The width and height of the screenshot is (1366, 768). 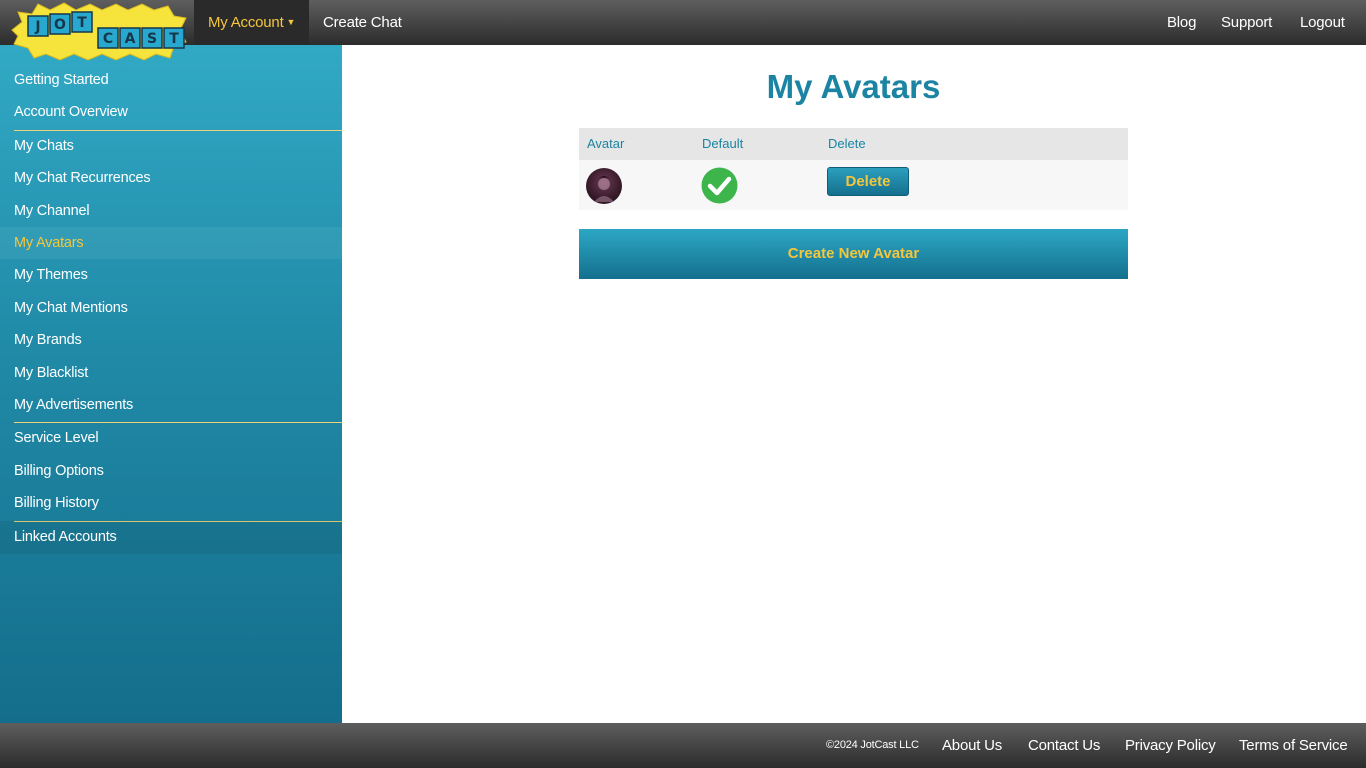 What do you see at coordinates (171, 438) in the screenshot?
I see `sidebar-item-service-level: Service Level` at bounding box center [171, 438].